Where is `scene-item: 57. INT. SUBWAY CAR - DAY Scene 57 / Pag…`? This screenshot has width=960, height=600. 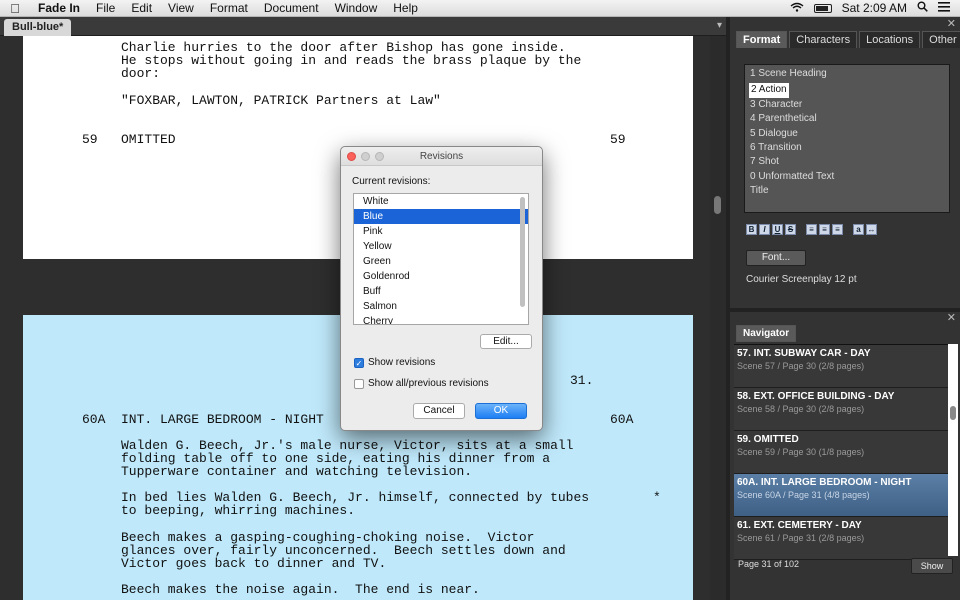 scene-item: 57. INT. SUBWAY CAR - DAY Scene 57 / Pag… is located at coordinates (841, 366).